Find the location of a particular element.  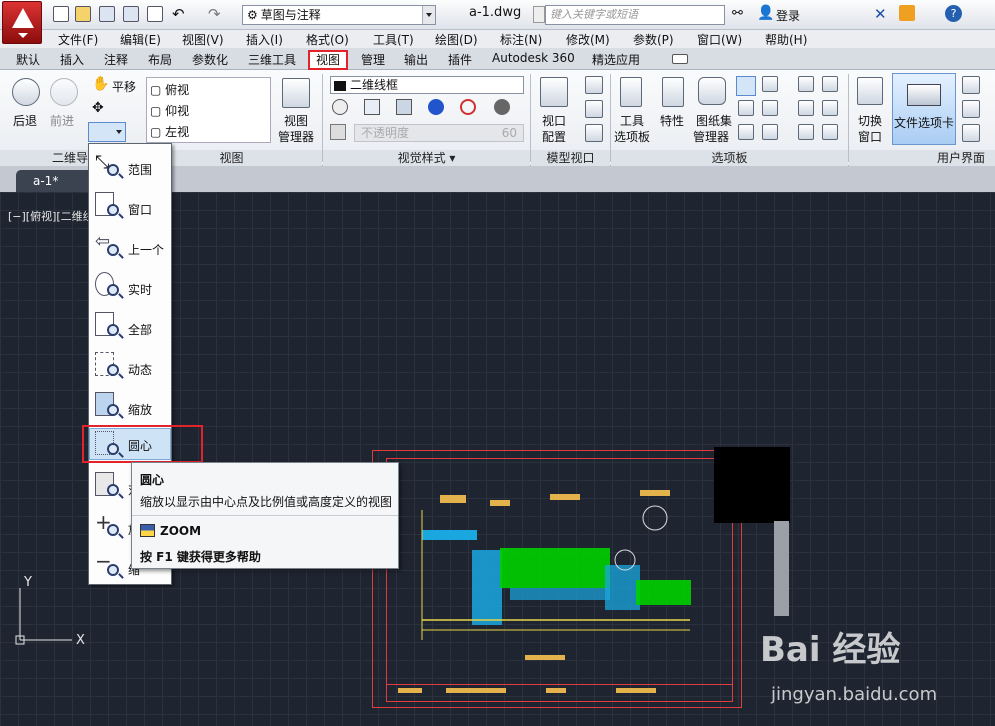

tab-insert: 插入 is located at coordinates (72, 59).